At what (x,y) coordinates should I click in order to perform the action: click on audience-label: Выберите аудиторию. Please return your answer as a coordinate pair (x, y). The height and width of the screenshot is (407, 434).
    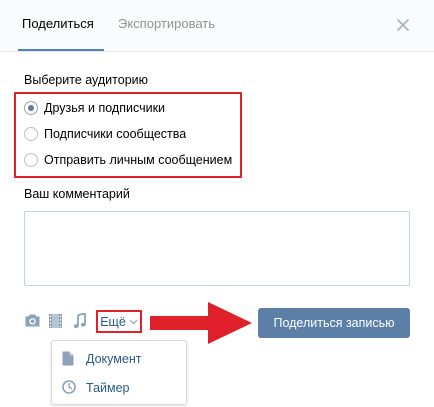
    Looking at the image, I should click on (86, 80).